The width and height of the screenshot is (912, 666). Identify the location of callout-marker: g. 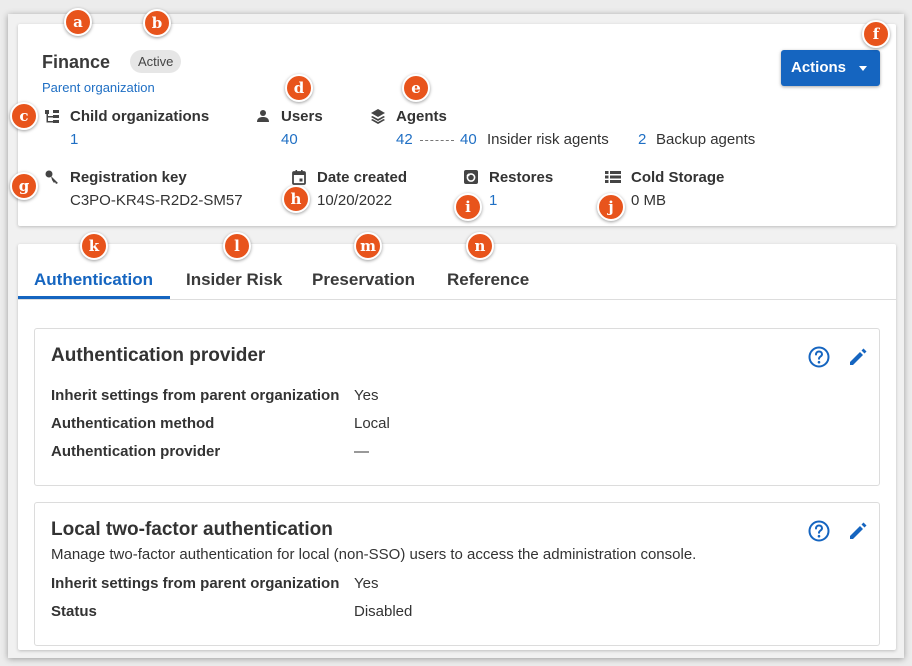
(24, 186).